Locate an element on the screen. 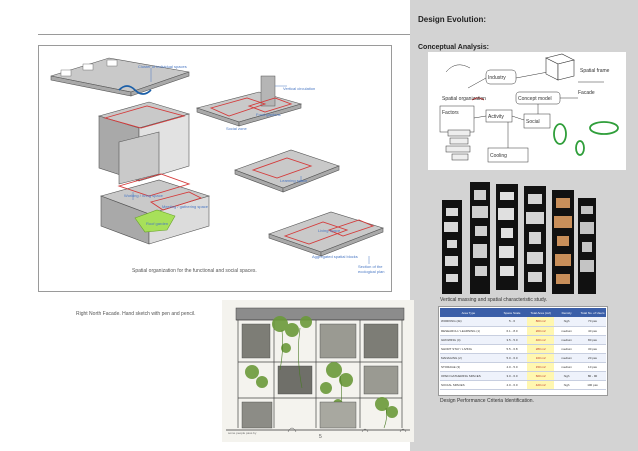 This screenshot has width=638, height=451. table-row: GROWING (4) 3.5 - 5.0 400 m2 medium 80 pax is located at coordinates (523, 340).